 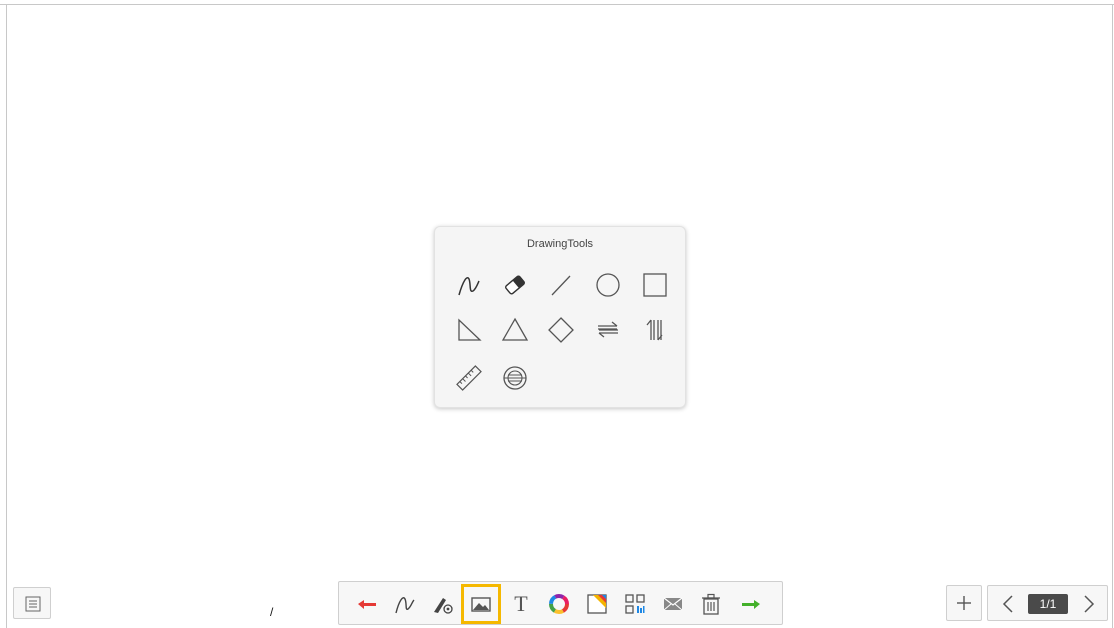 I want to click on color-picker-button, so click(x=559, y=604).